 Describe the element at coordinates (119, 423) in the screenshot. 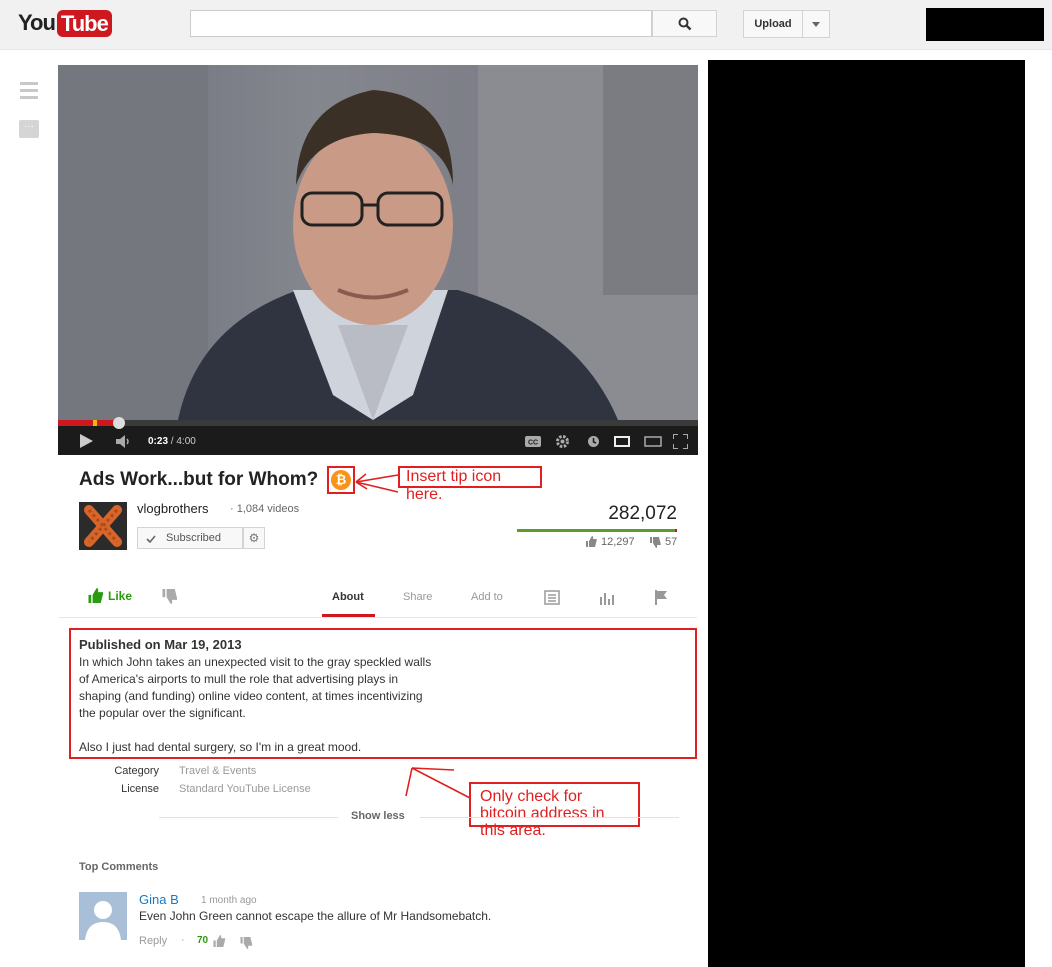

I see `progress-scrubber` at that location.